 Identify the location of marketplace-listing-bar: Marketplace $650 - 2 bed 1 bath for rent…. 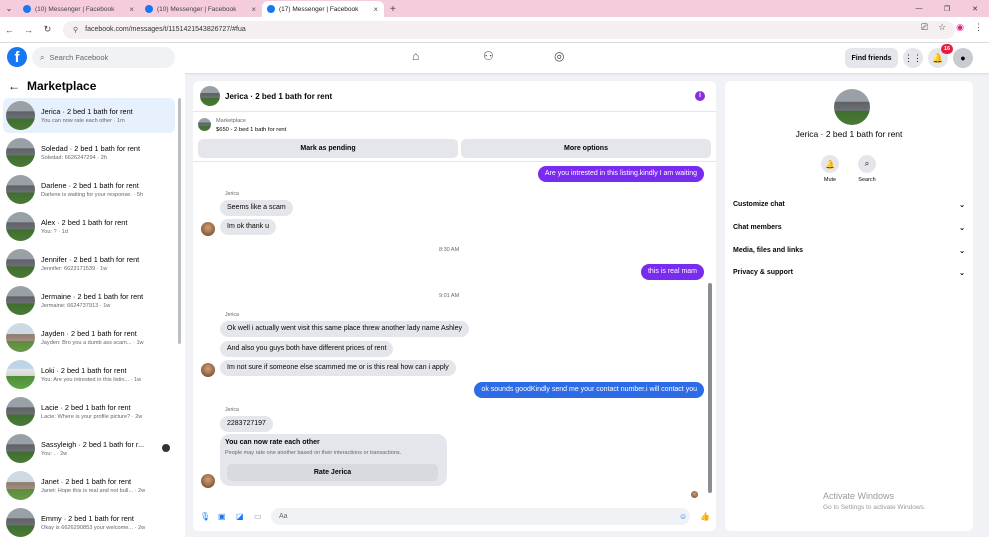
(454, 137).